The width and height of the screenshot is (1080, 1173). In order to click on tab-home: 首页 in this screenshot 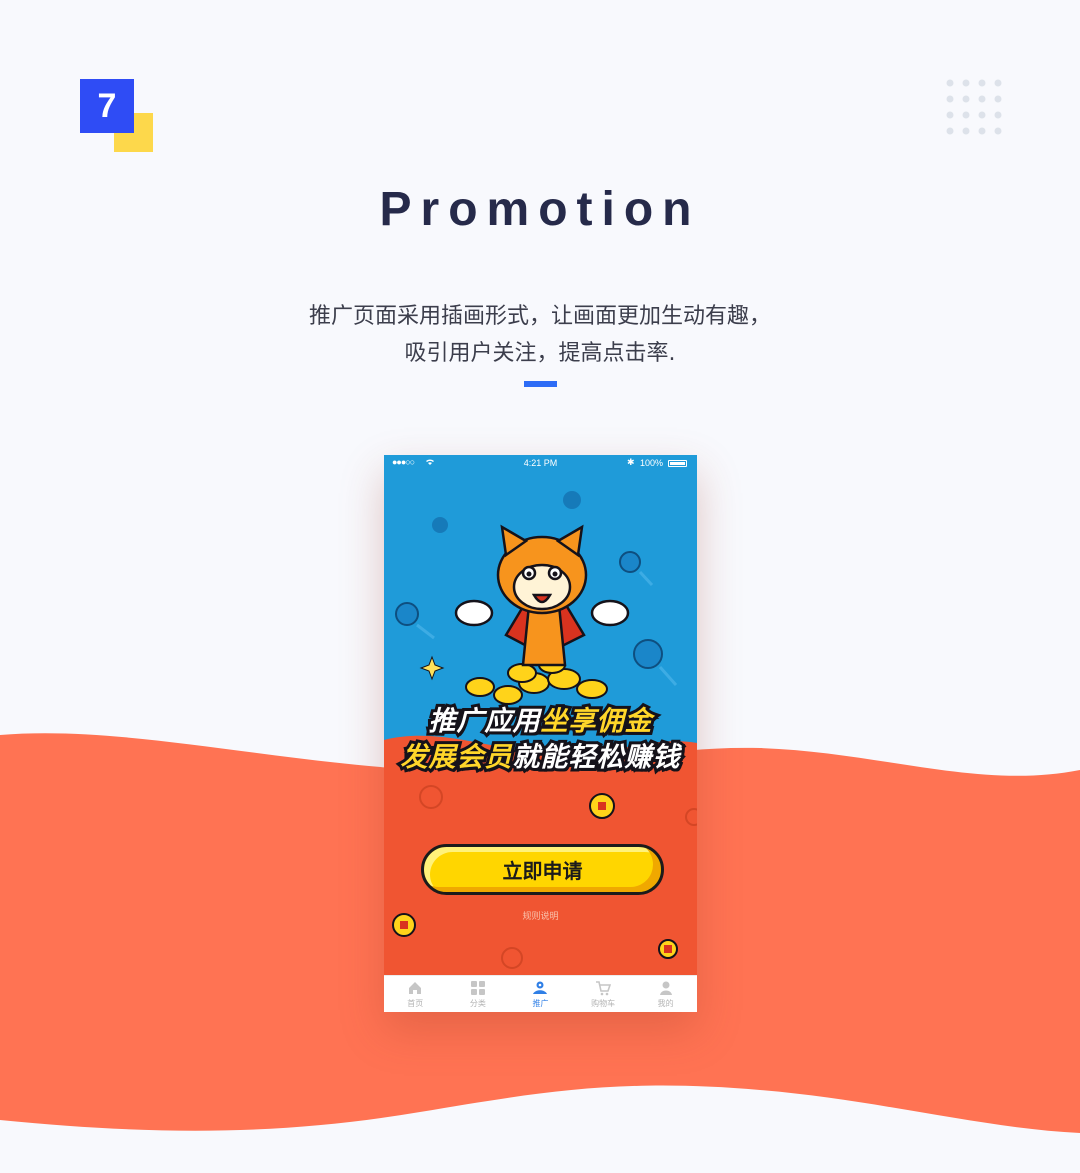, I will do `click(415, 994)`.